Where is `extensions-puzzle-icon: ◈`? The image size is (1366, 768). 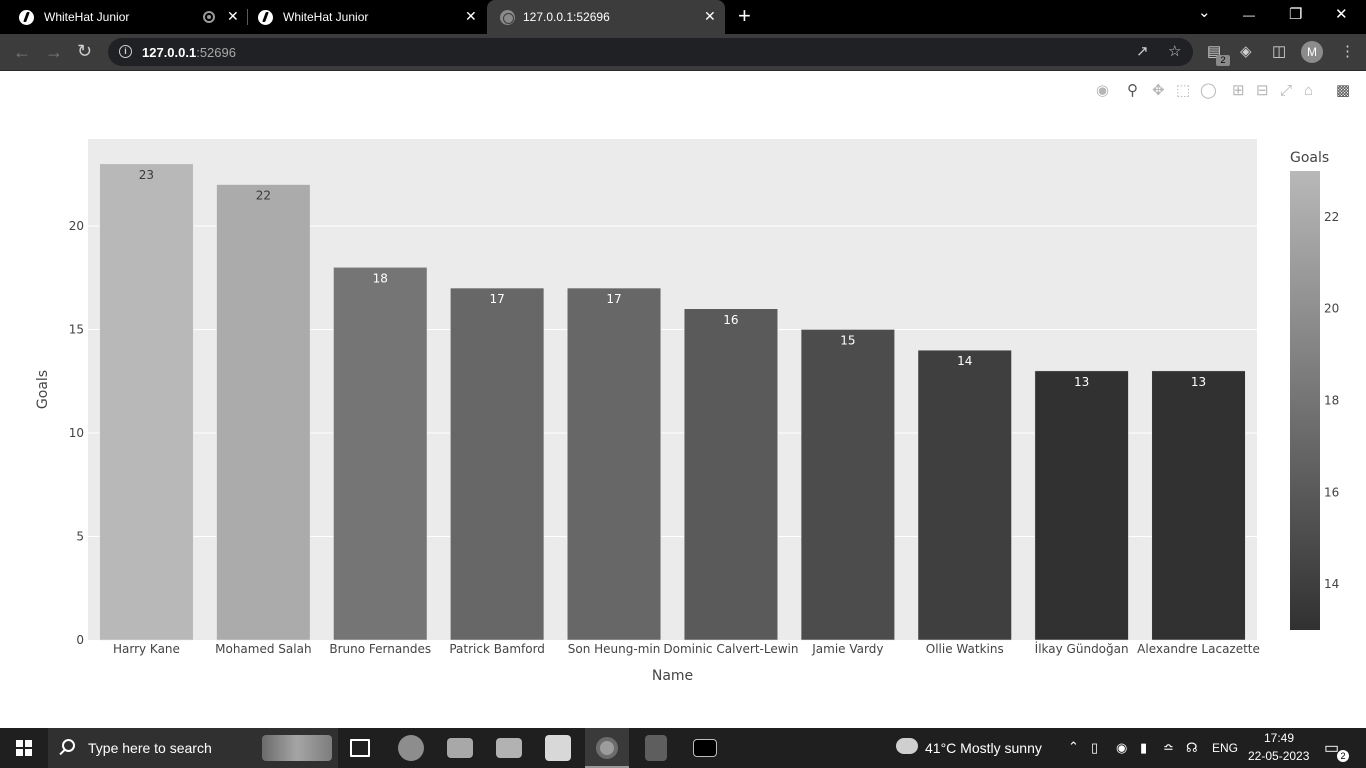 extensions-puzzle-icon: ◈ is located at coordinates (1246, 52).